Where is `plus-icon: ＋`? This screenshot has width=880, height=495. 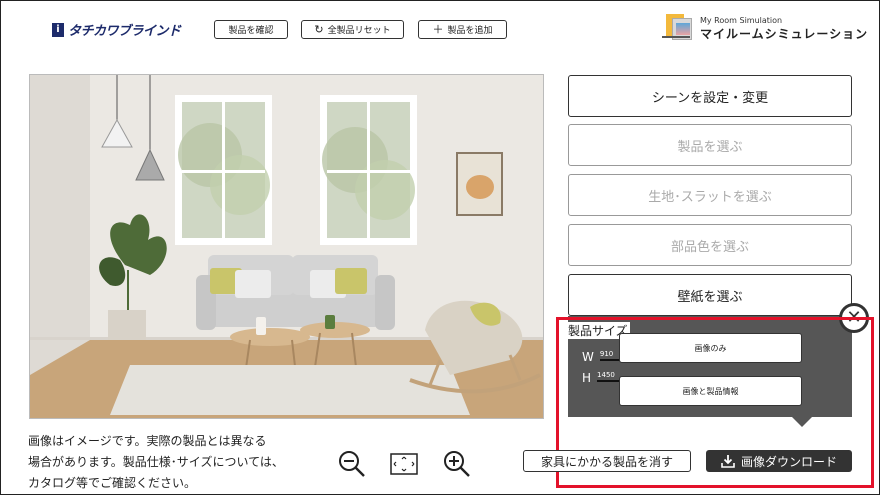
plus-icon: ＋ is located at coordinates (438, 29).